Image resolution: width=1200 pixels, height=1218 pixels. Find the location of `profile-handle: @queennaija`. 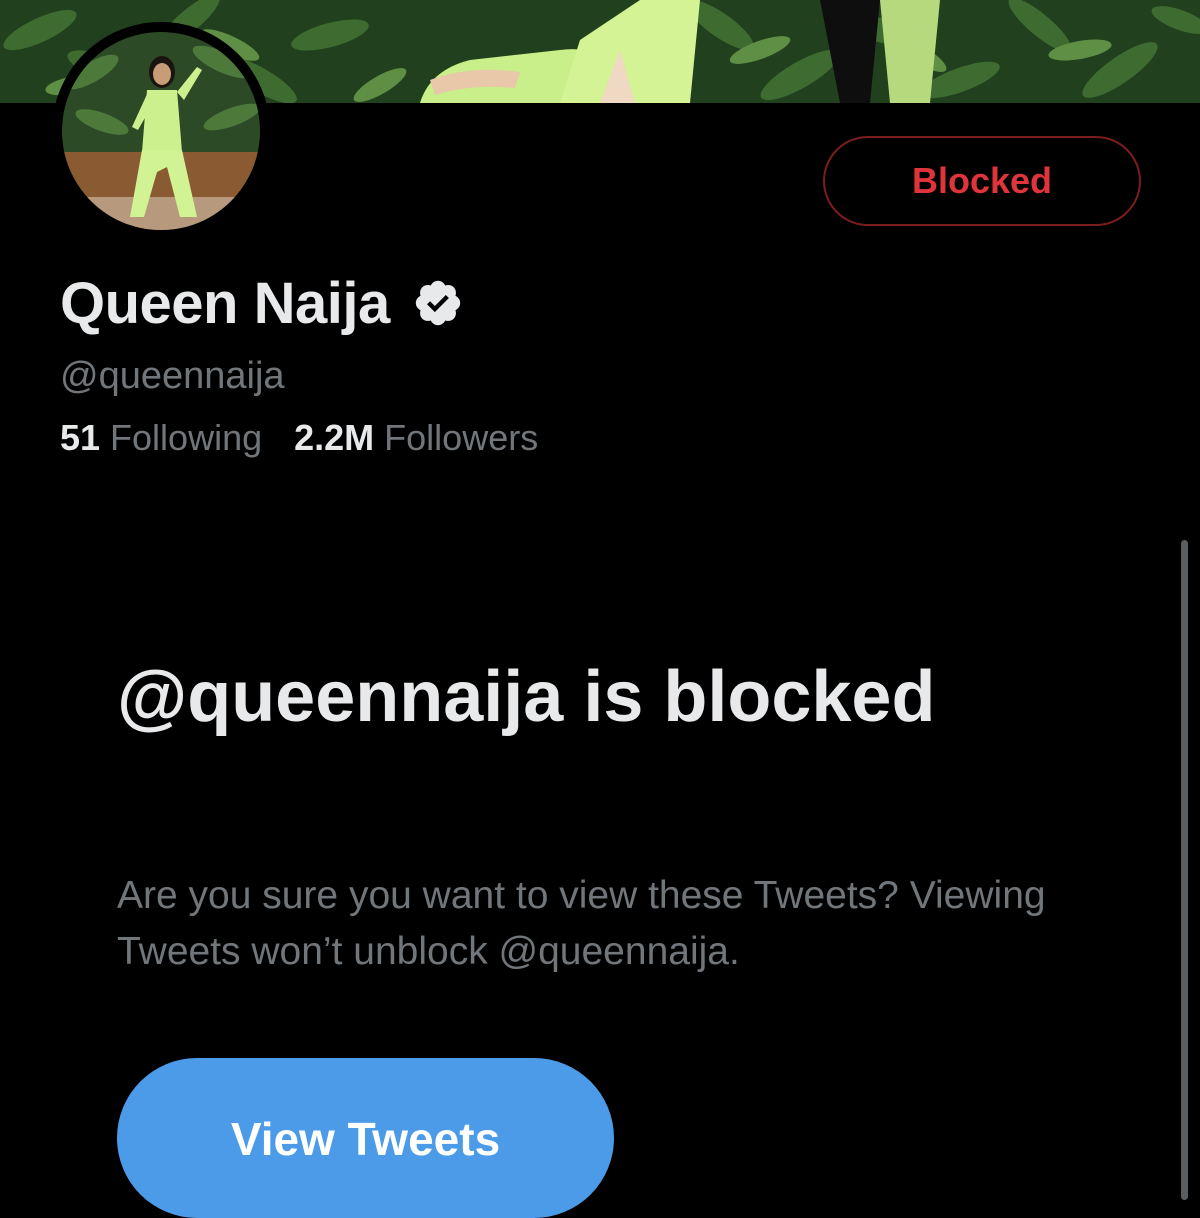

profile-handle: @queennaija is located at coordinates (172, 376).